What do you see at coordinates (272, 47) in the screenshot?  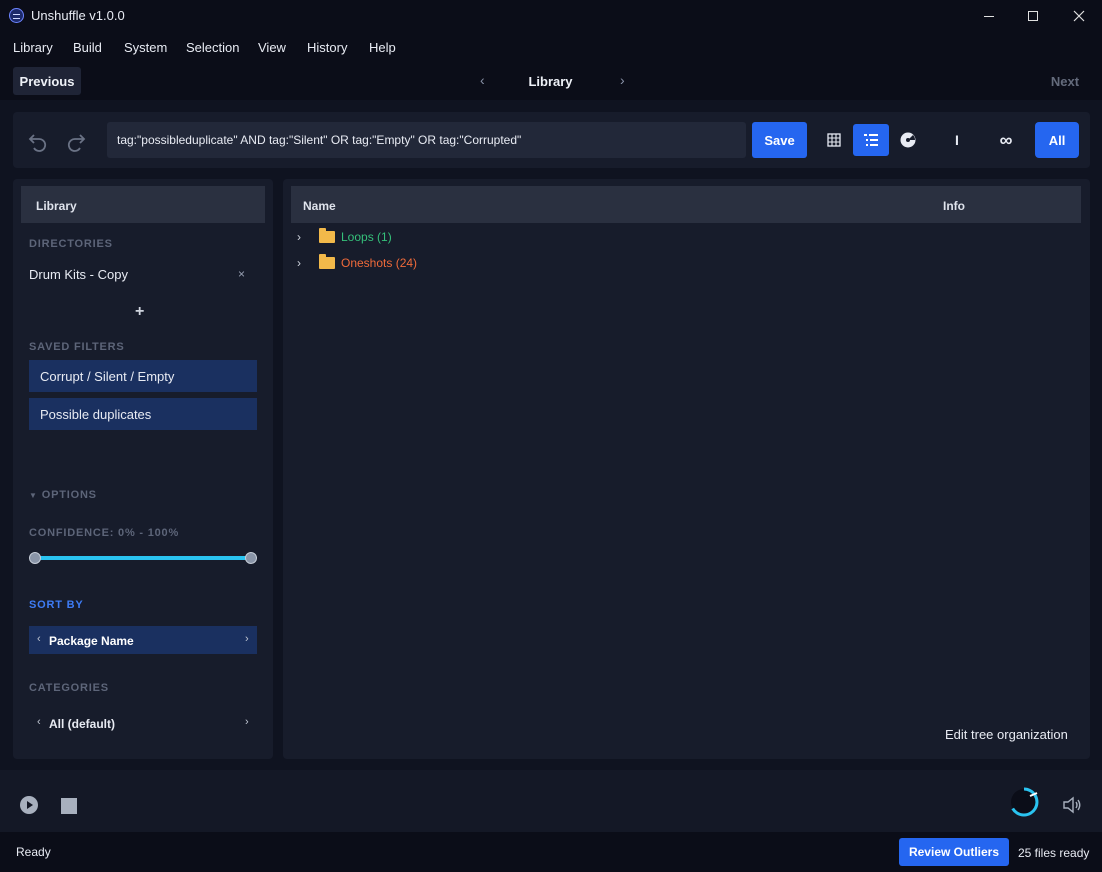 I see `menu-view: View` at bounding box center [272, 47].